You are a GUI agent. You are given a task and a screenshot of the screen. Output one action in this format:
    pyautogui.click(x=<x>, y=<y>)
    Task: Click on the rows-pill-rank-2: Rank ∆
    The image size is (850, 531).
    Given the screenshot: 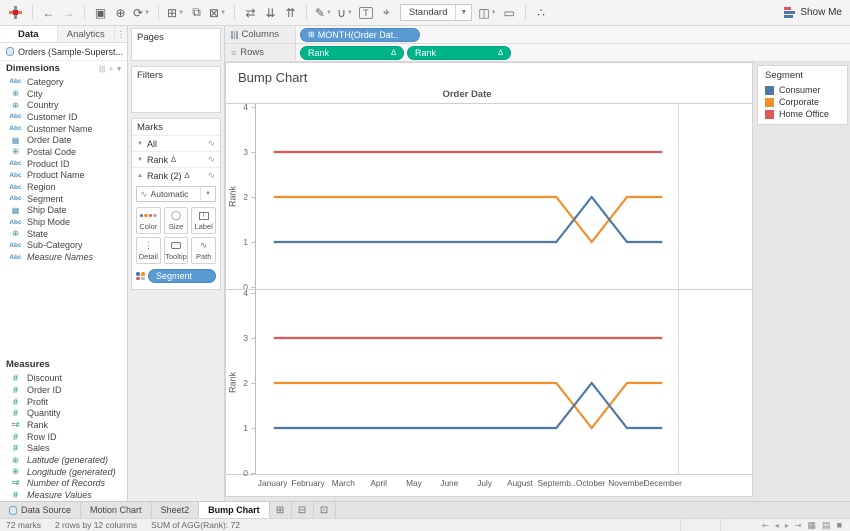 What is the action you would take?
    pyautogui.click(x=459, y=52)
    